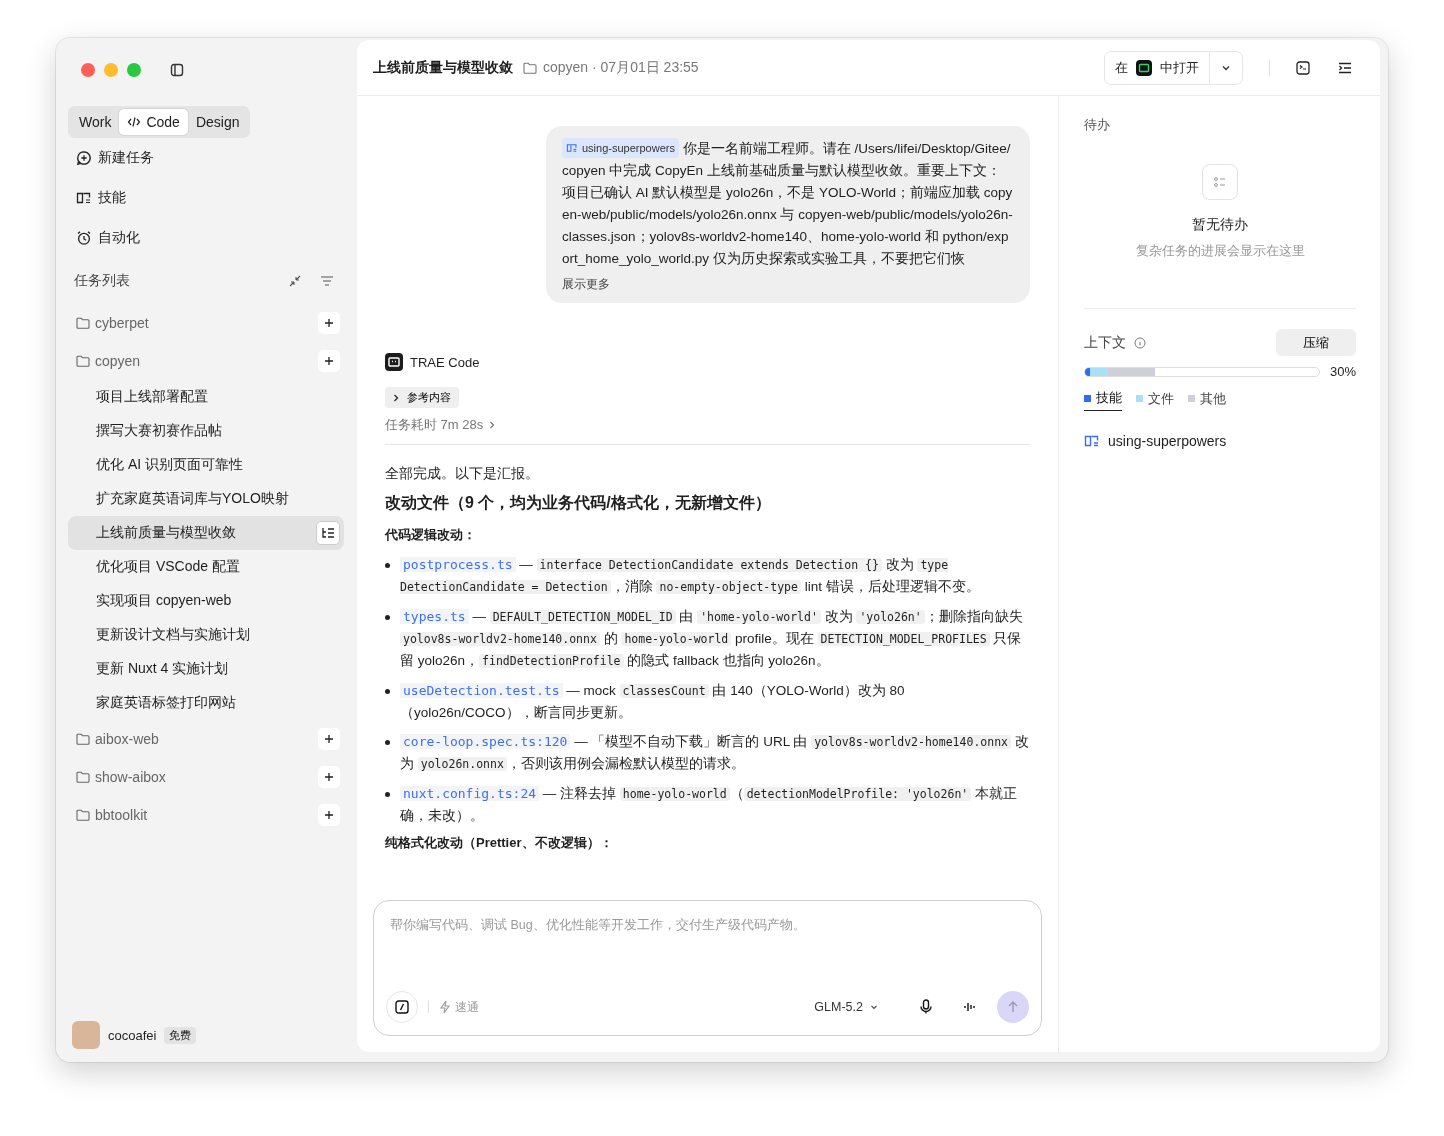 The width and height of the screenshot is (1444, 1136). What do you see at coordinates (926, 1007) in the screenshot?
I see `microphone-icon` at bounding box center [926, 1007].